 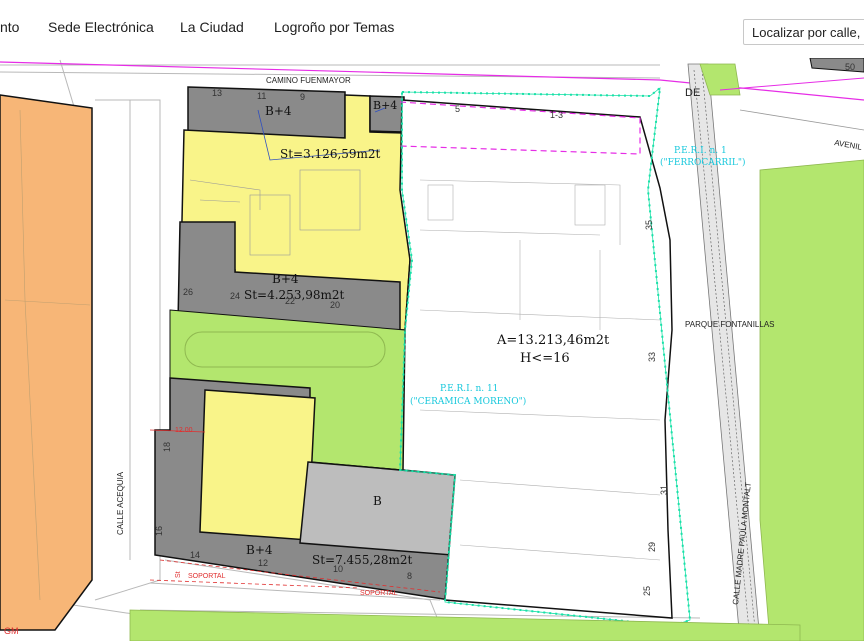 What do you see at coordinates (184, 430) in the screenshot?
I see `label-dim-12: 12.00` at bounding box center [184, 430].